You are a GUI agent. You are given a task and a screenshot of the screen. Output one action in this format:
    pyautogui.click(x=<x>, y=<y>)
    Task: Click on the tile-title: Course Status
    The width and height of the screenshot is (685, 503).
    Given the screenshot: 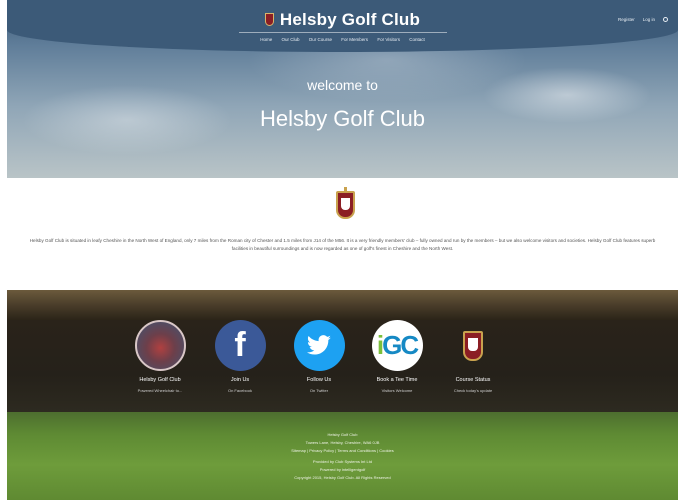 What is the action you would take?
    pyautogui.click(x=473, y=380)
    